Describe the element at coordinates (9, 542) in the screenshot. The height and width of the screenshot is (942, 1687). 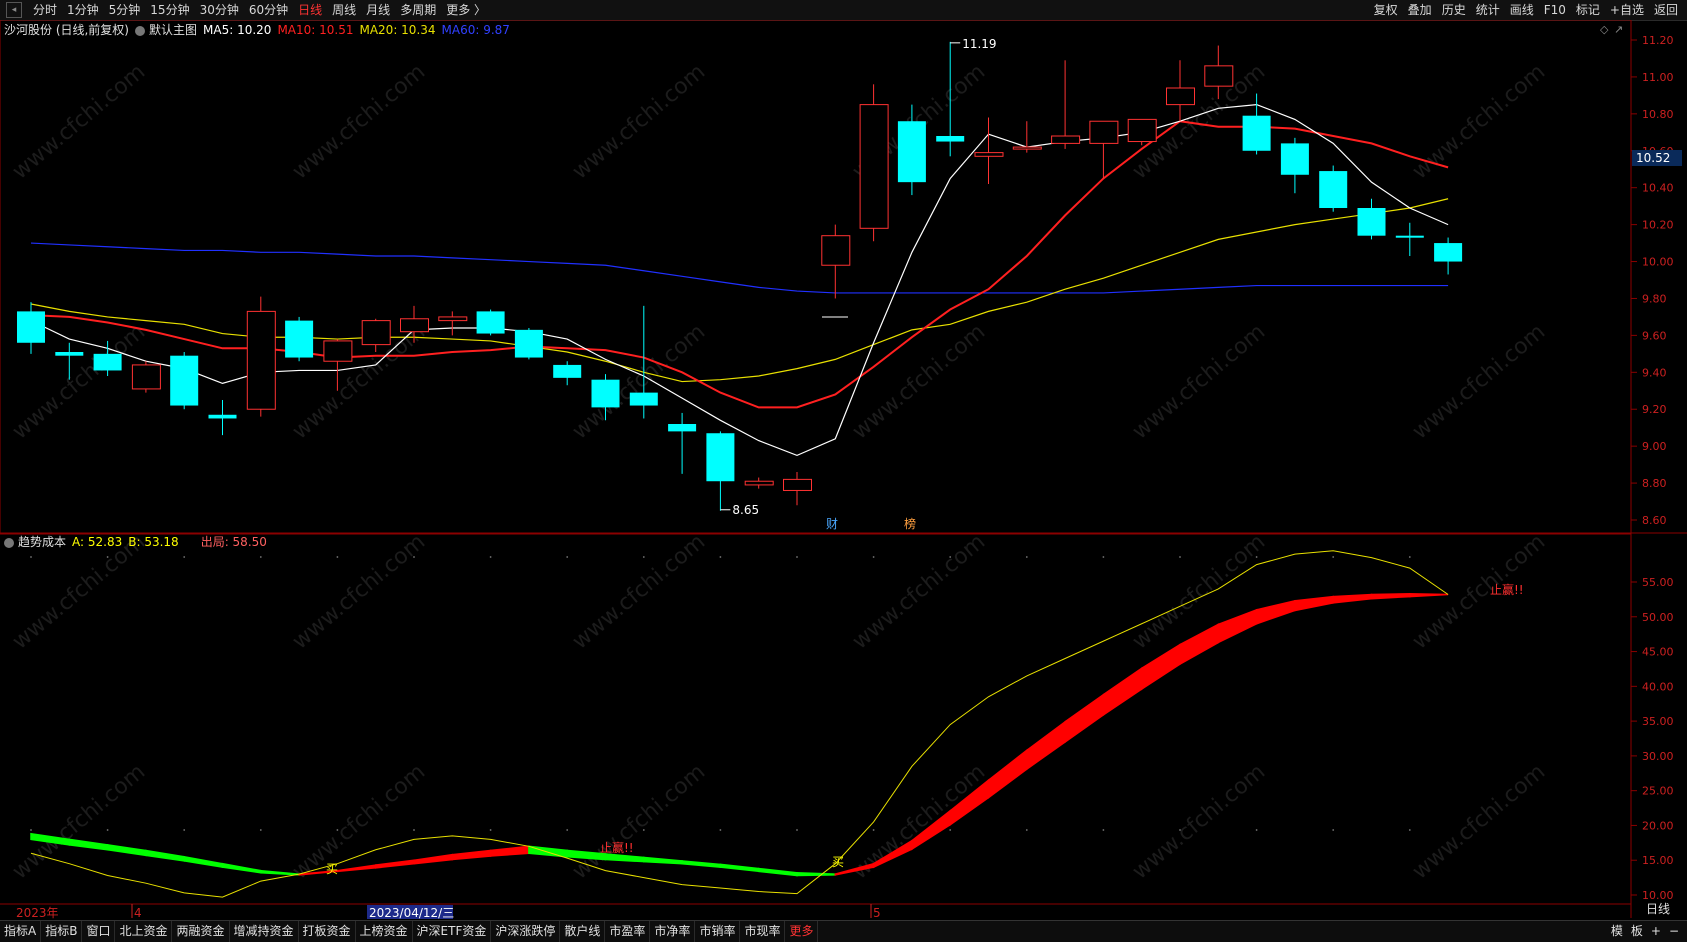
I see `indicator-dropdown-icon` at that location.